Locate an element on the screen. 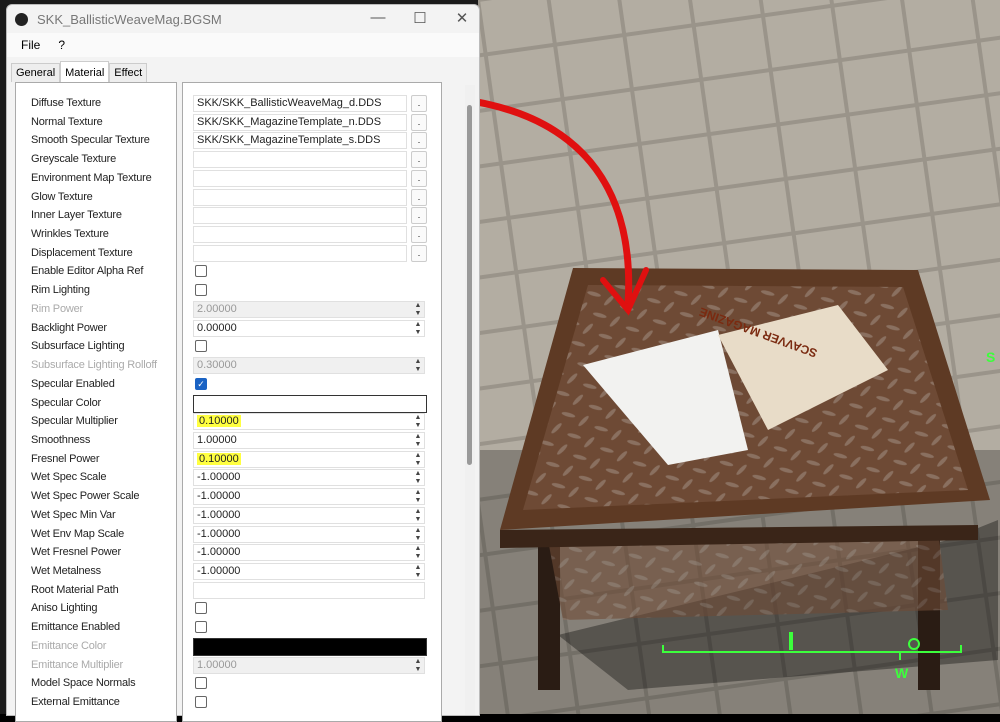  input-root-material-path is located at coordinates (309, 590).